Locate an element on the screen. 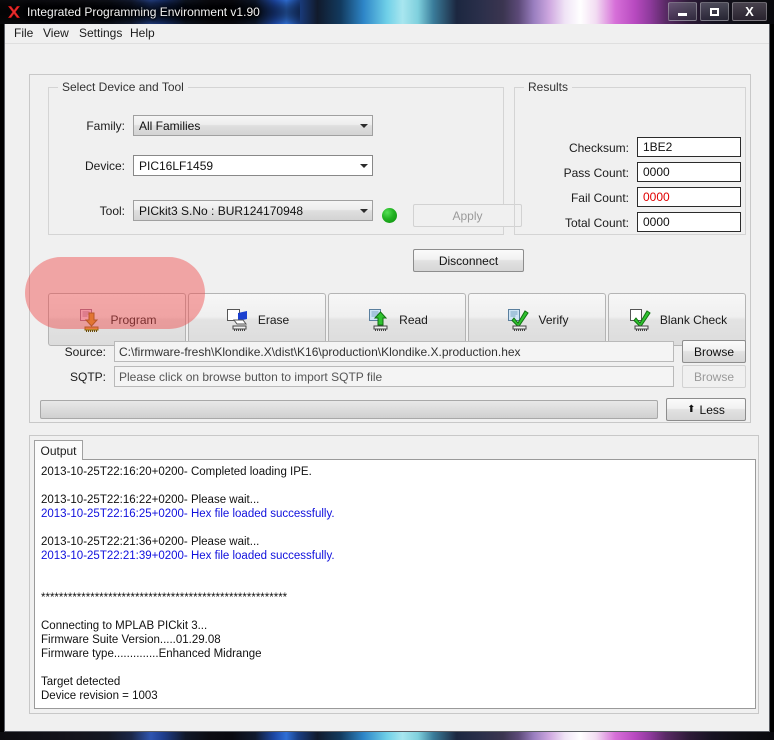 This screenshot has height=740, width=774. window-title: Integrated Programming Environment v1.90 is located at coordinates (143, 12).